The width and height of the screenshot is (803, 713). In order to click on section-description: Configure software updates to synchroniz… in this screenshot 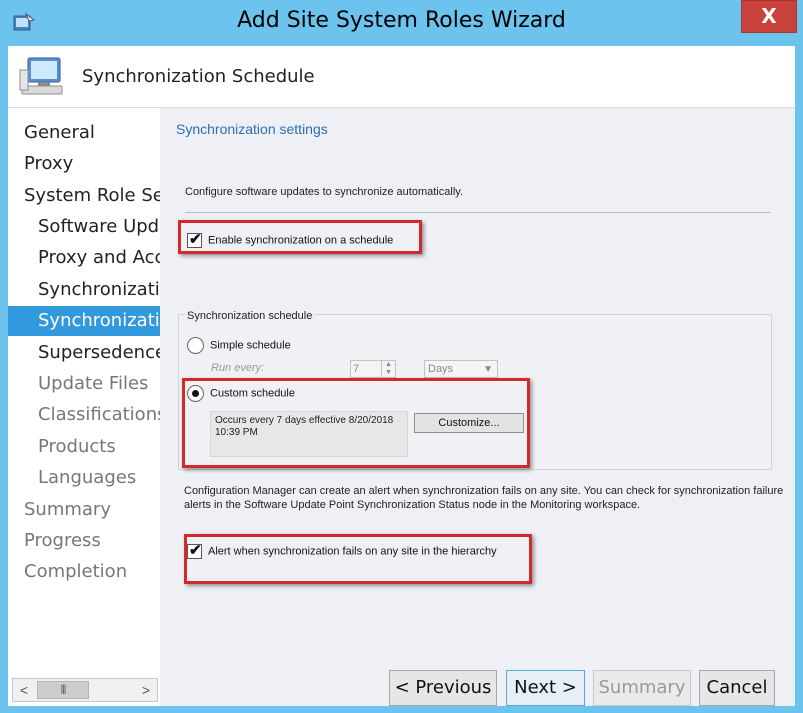, I will do `click(324, 192)`.